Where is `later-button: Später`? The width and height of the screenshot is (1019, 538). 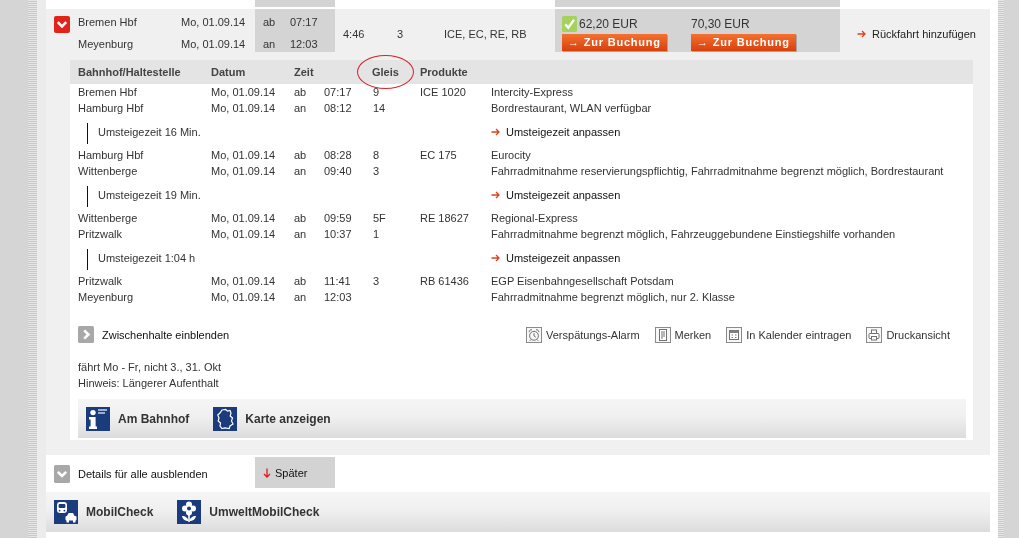
later-button: Später is located at coordinates (295, 472).